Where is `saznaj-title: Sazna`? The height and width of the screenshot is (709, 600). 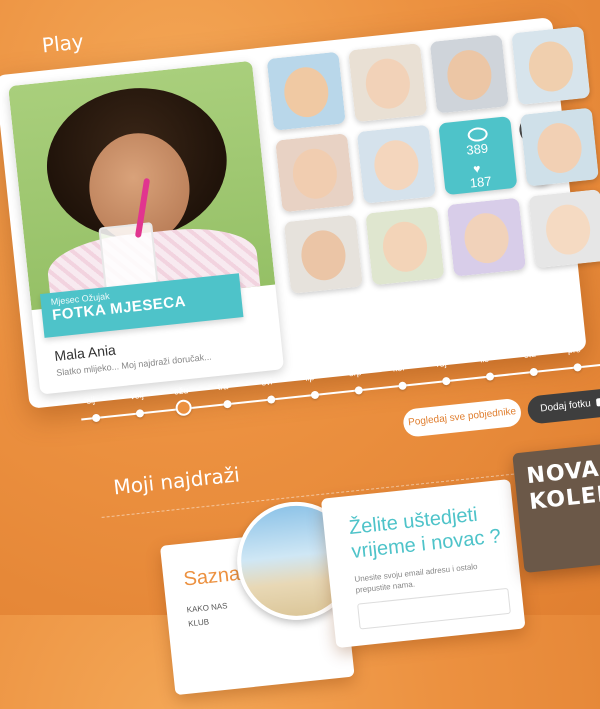
saznaj-title: Sazna is located at coordinates (212, 576).